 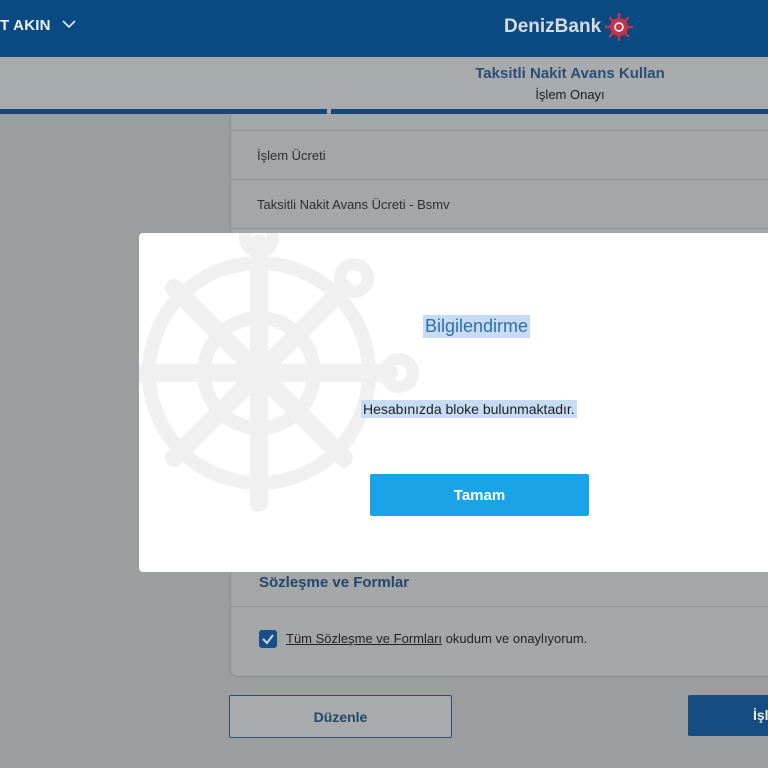 I want to click on contracts-link: Tüm Sözleşme ve Formları, so click(x=364, y=638).